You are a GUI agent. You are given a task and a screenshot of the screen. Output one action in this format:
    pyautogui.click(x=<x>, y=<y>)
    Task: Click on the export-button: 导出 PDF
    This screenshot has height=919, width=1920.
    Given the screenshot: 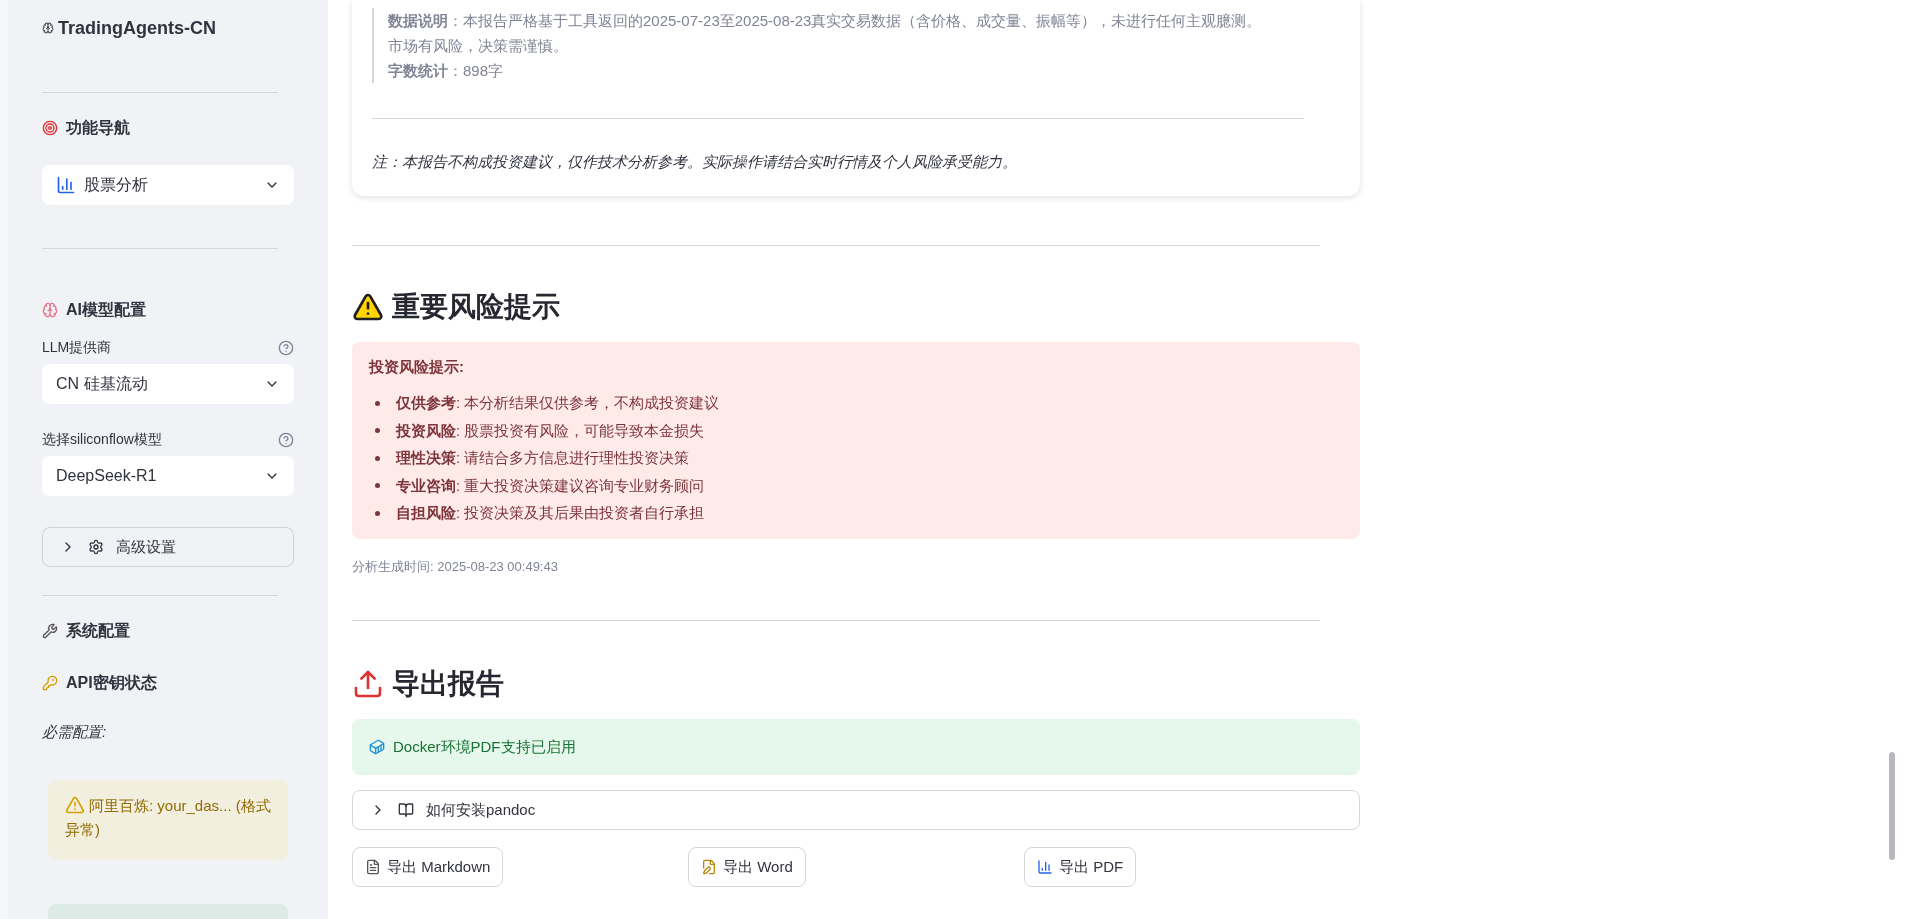 What is the action you would take?
    pyautogui.click(x=1080, y=867)
    